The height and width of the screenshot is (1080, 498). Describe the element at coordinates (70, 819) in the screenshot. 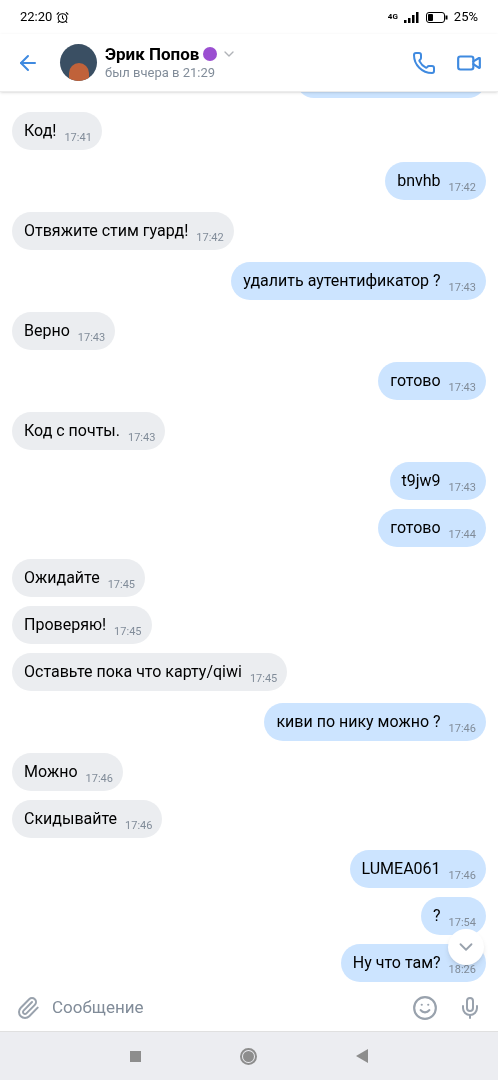

I see `message-text: Скидывайте` at that location.